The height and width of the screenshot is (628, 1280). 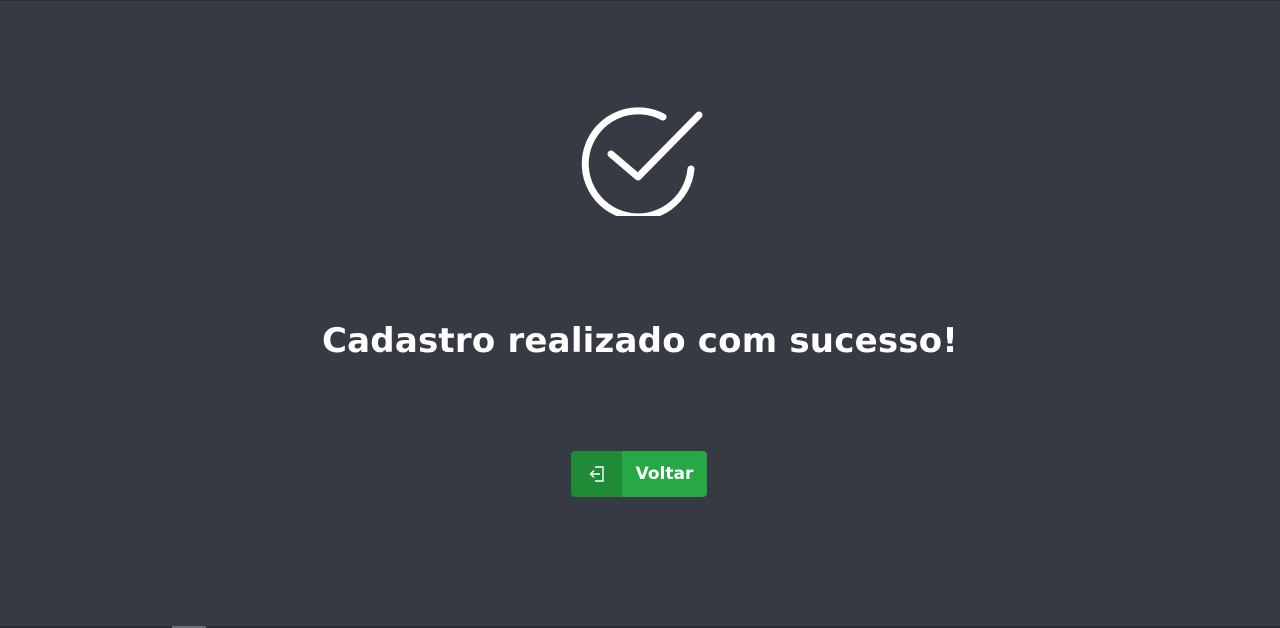 I want to click on back-button: Voltar, so click(x=639, y=474).